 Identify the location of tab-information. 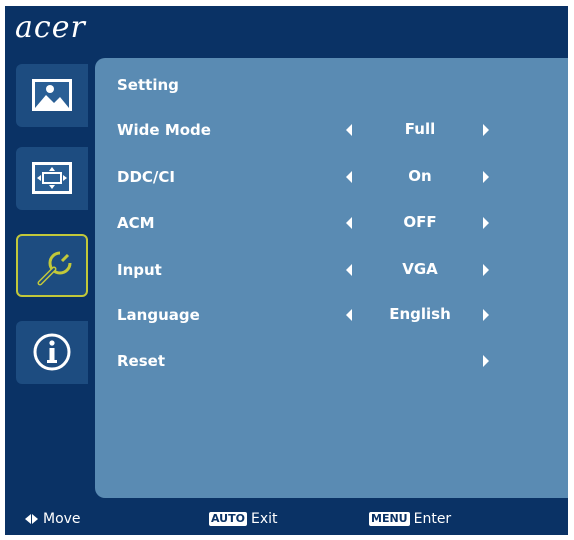
(52, 352).